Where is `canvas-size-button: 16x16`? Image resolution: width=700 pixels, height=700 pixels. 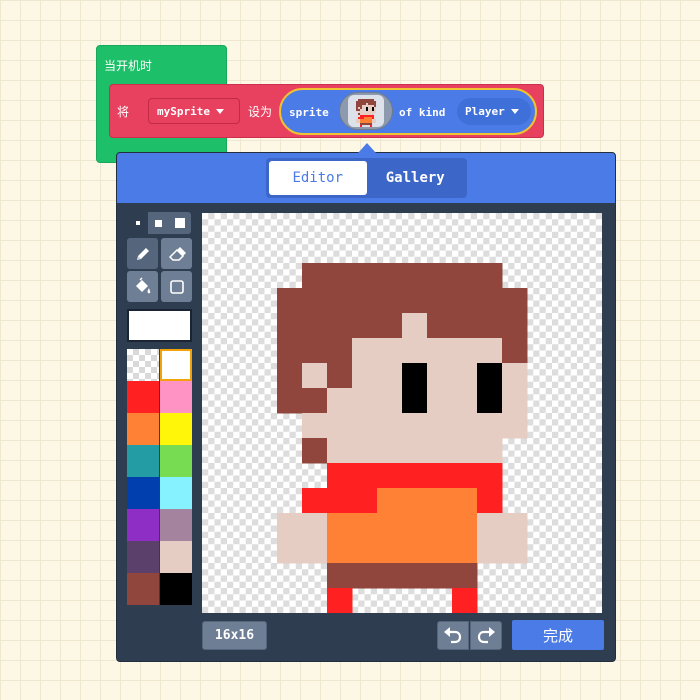
canvas-size-button: 16x16 is located at coordinates (234, 635).